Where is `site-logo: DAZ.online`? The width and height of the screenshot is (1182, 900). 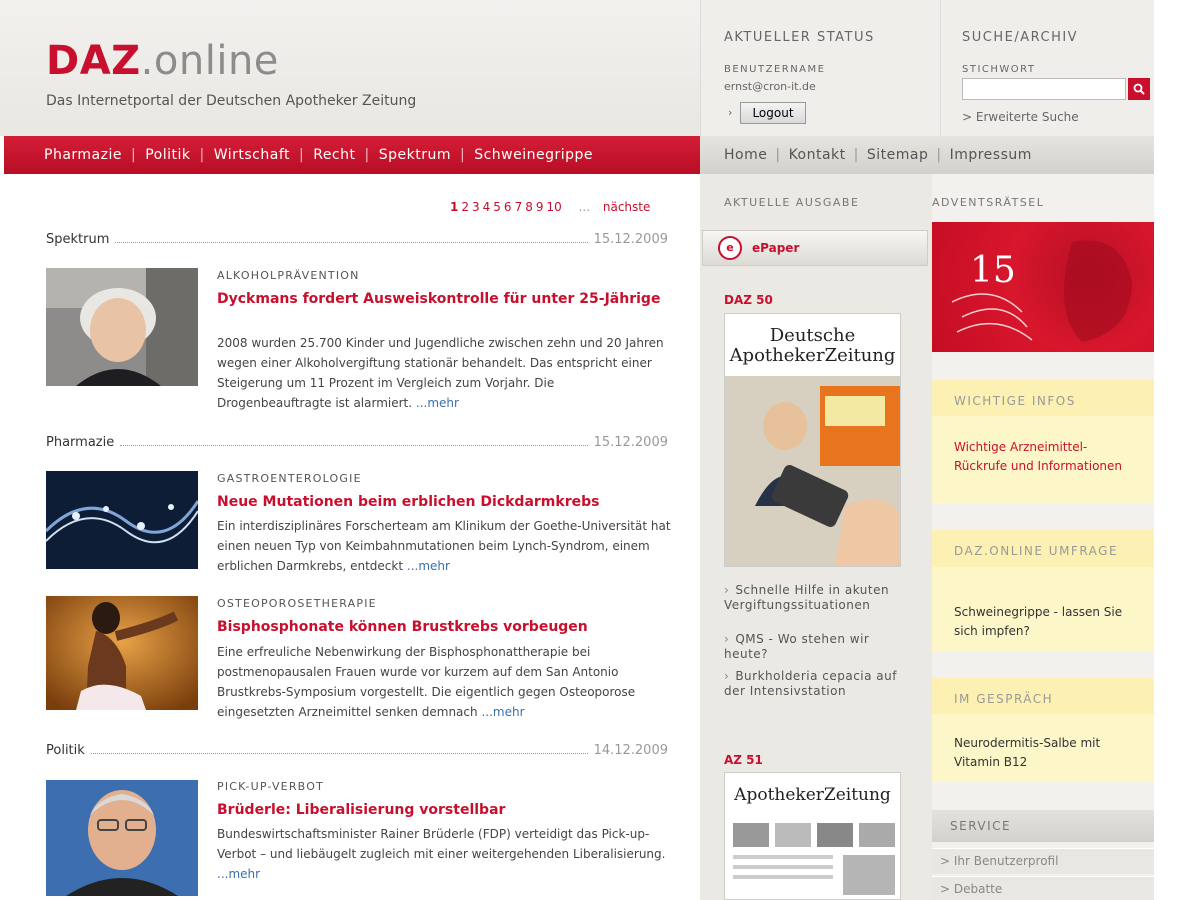
site-logo: DAZ.online is located at coordinates (162, 61).